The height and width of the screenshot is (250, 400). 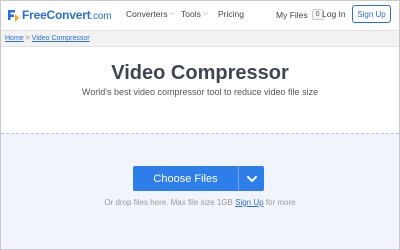 What do you see at coordinates (67, 15) in the screenshot?
I see `logo-text: FreeConvert.com` at bounding box center [67, 15].